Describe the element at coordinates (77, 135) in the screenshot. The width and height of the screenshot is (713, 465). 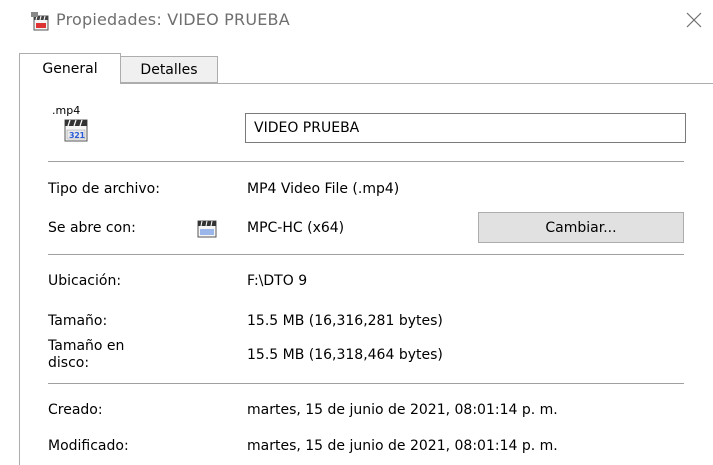
I see `file-icon-digits: 321` at that location.